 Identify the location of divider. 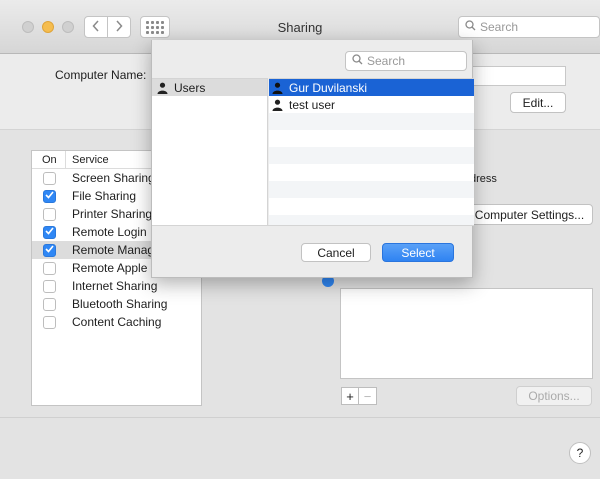
(300, 417).